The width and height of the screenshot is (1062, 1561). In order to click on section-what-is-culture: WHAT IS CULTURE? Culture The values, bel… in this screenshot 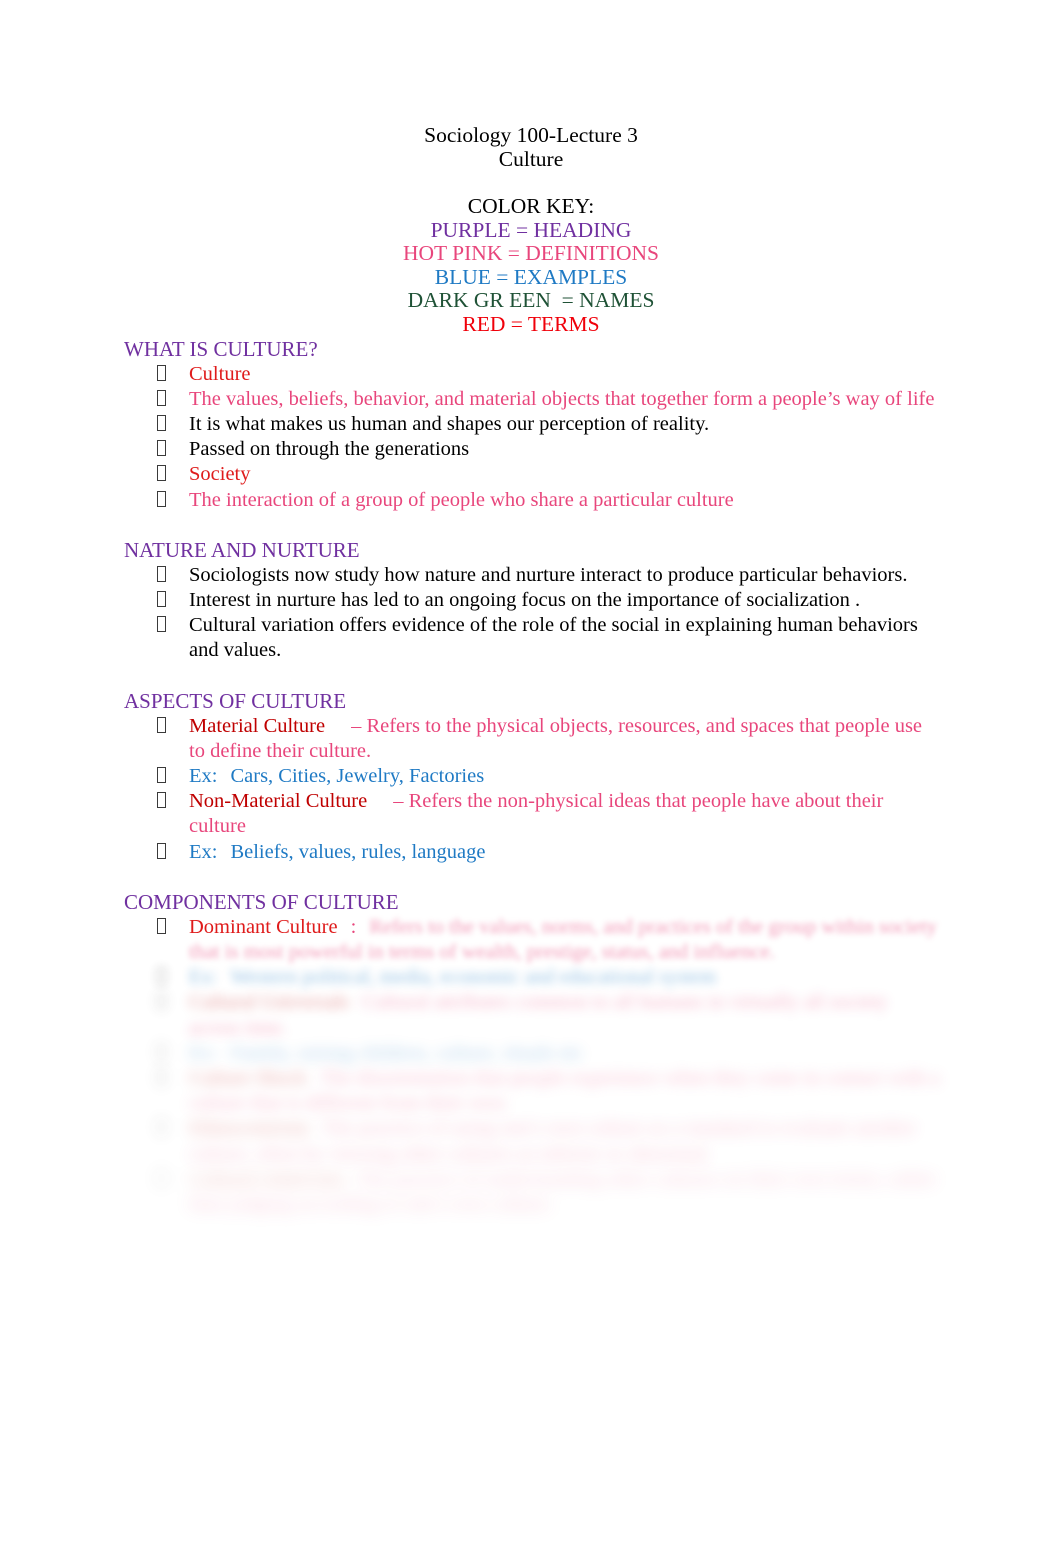, I will do `click(531, 425)`.